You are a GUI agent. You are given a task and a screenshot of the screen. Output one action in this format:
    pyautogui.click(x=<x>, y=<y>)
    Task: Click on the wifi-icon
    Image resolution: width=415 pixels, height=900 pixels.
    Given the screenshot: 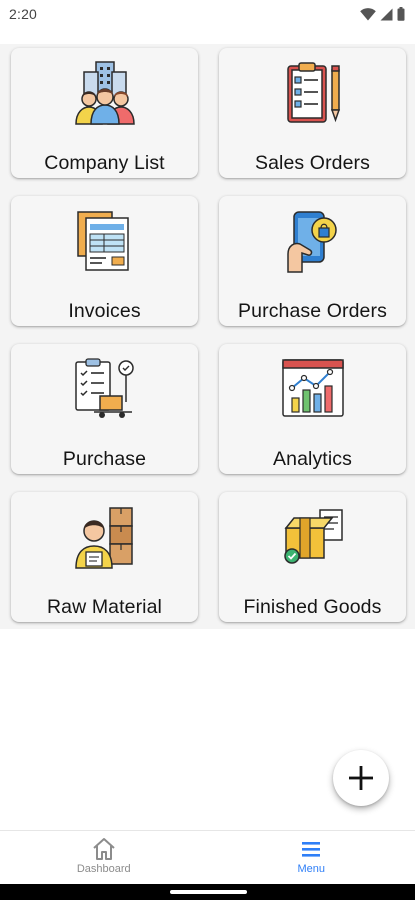 What is the action you would take?
    pyautogui.click(x=368, y=13)
    